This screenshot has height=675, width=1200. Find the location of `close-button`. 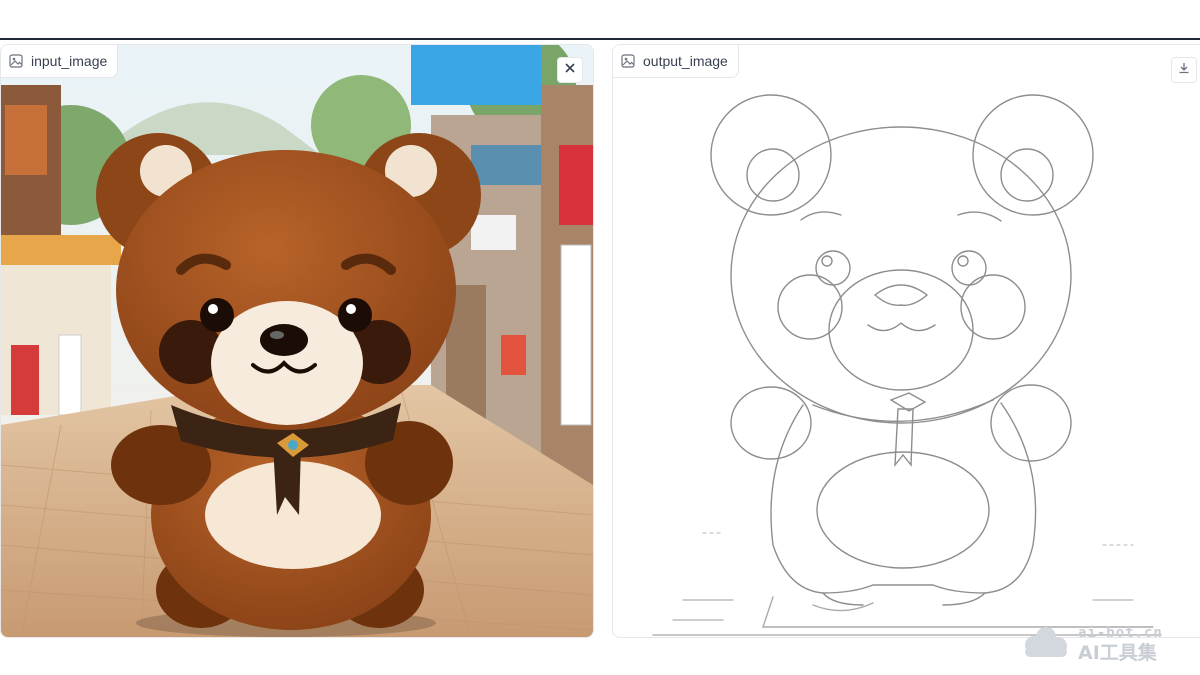

close-button is located at coordinates (570, 70).